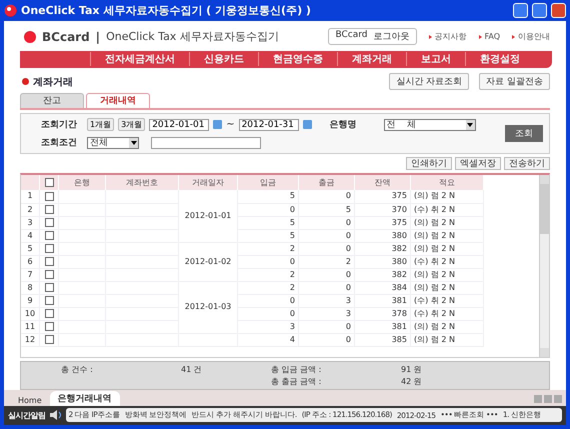  What do you see at coordinates (382, 182) in the screenshot?
I see `column-header: 잔액` at bounding box center [382, 182].